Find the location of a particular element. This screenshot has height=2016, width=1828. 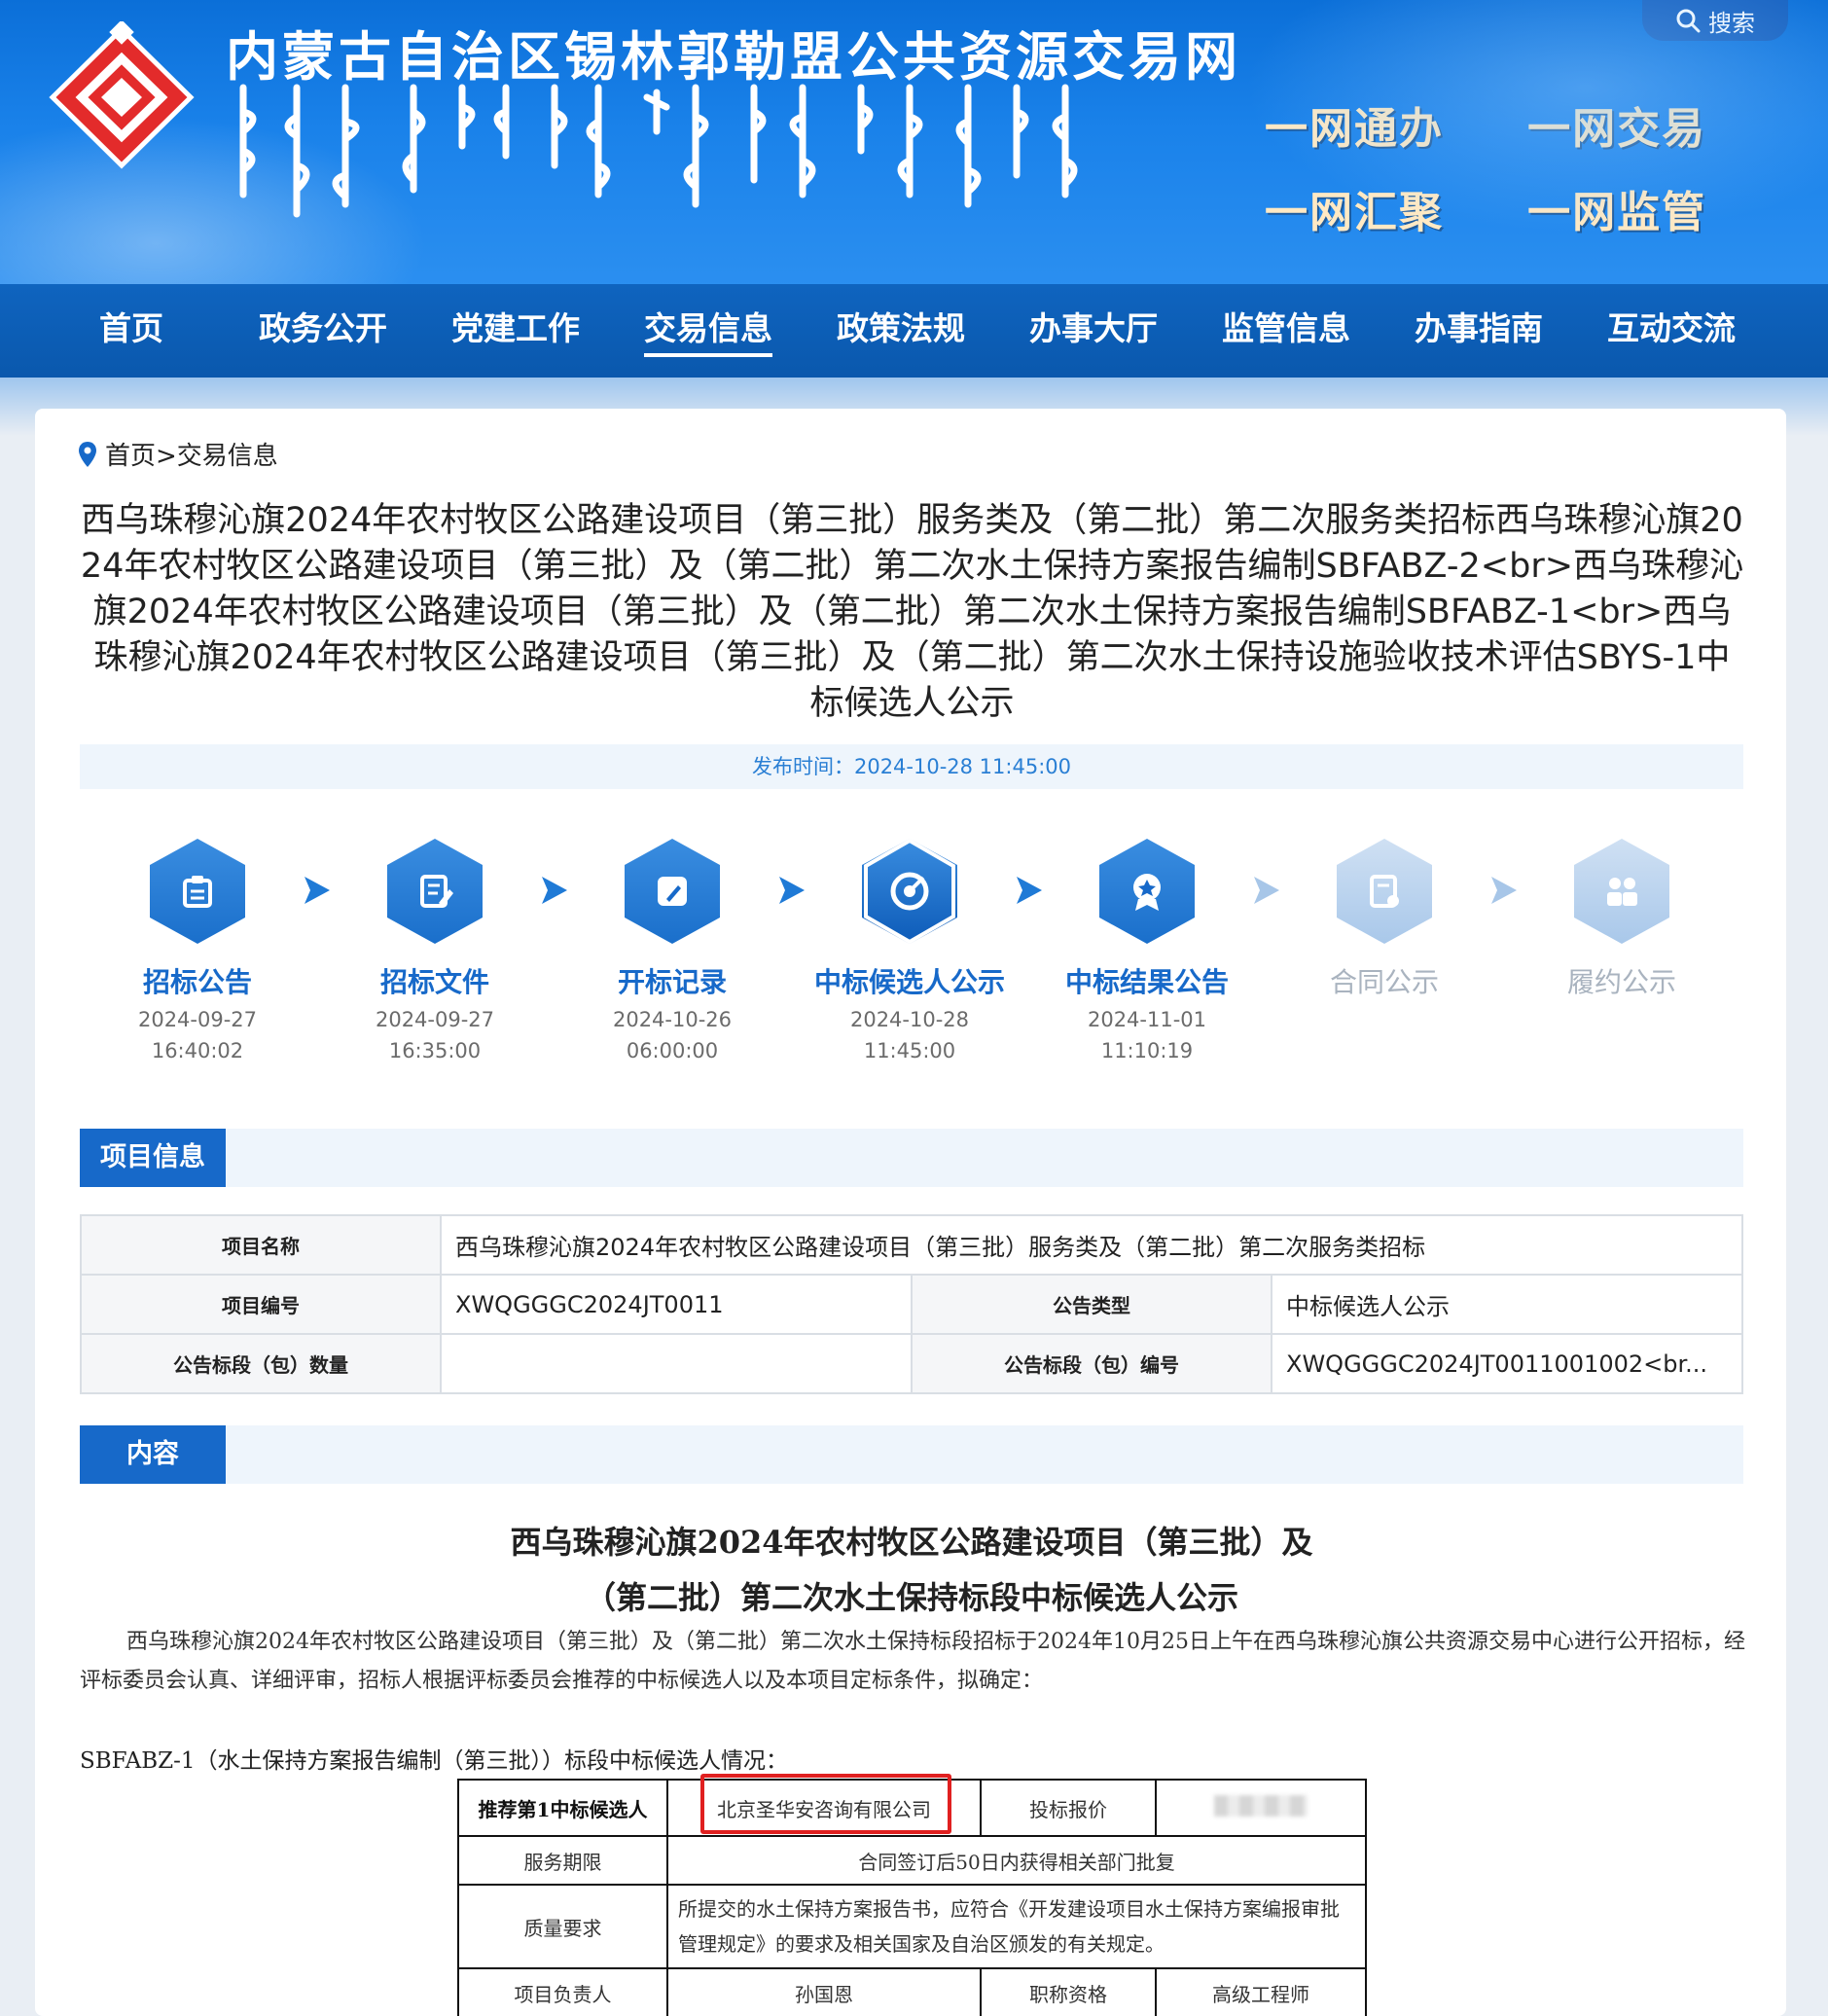

project-code-value: XWQGGGC2024JT0011 is located at coordinates (676, 1304).